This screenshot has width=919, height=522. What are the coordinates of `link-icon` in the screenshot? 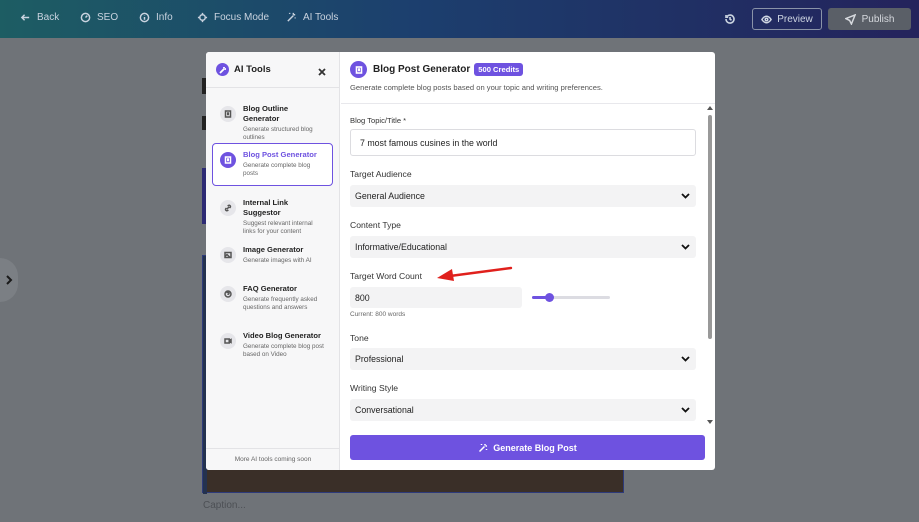 It's located at (228, 208).